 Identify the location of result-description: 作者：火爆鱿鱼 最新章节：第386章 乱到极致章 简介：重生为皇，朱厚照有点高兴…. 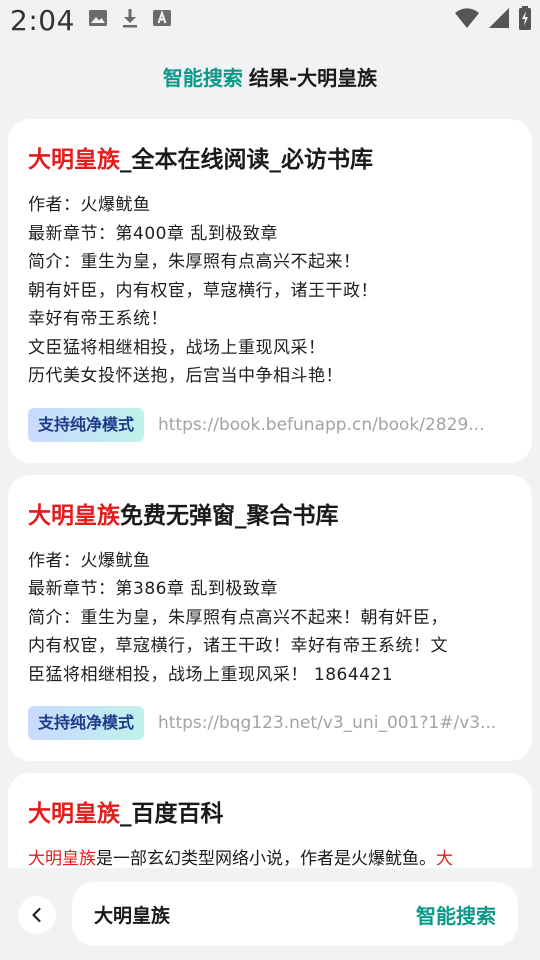
(269, 618).